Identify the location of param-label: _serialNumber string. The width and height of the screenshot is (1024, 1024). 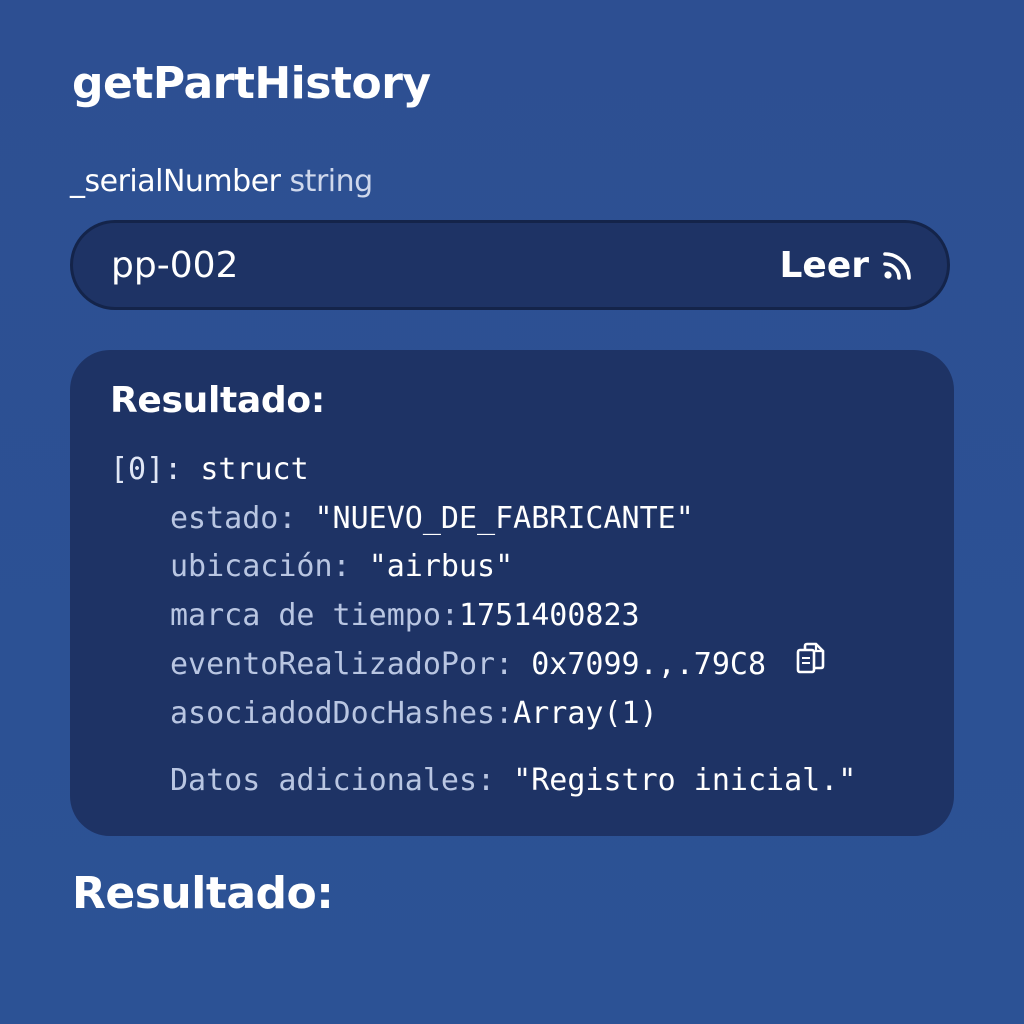
(221, 181).